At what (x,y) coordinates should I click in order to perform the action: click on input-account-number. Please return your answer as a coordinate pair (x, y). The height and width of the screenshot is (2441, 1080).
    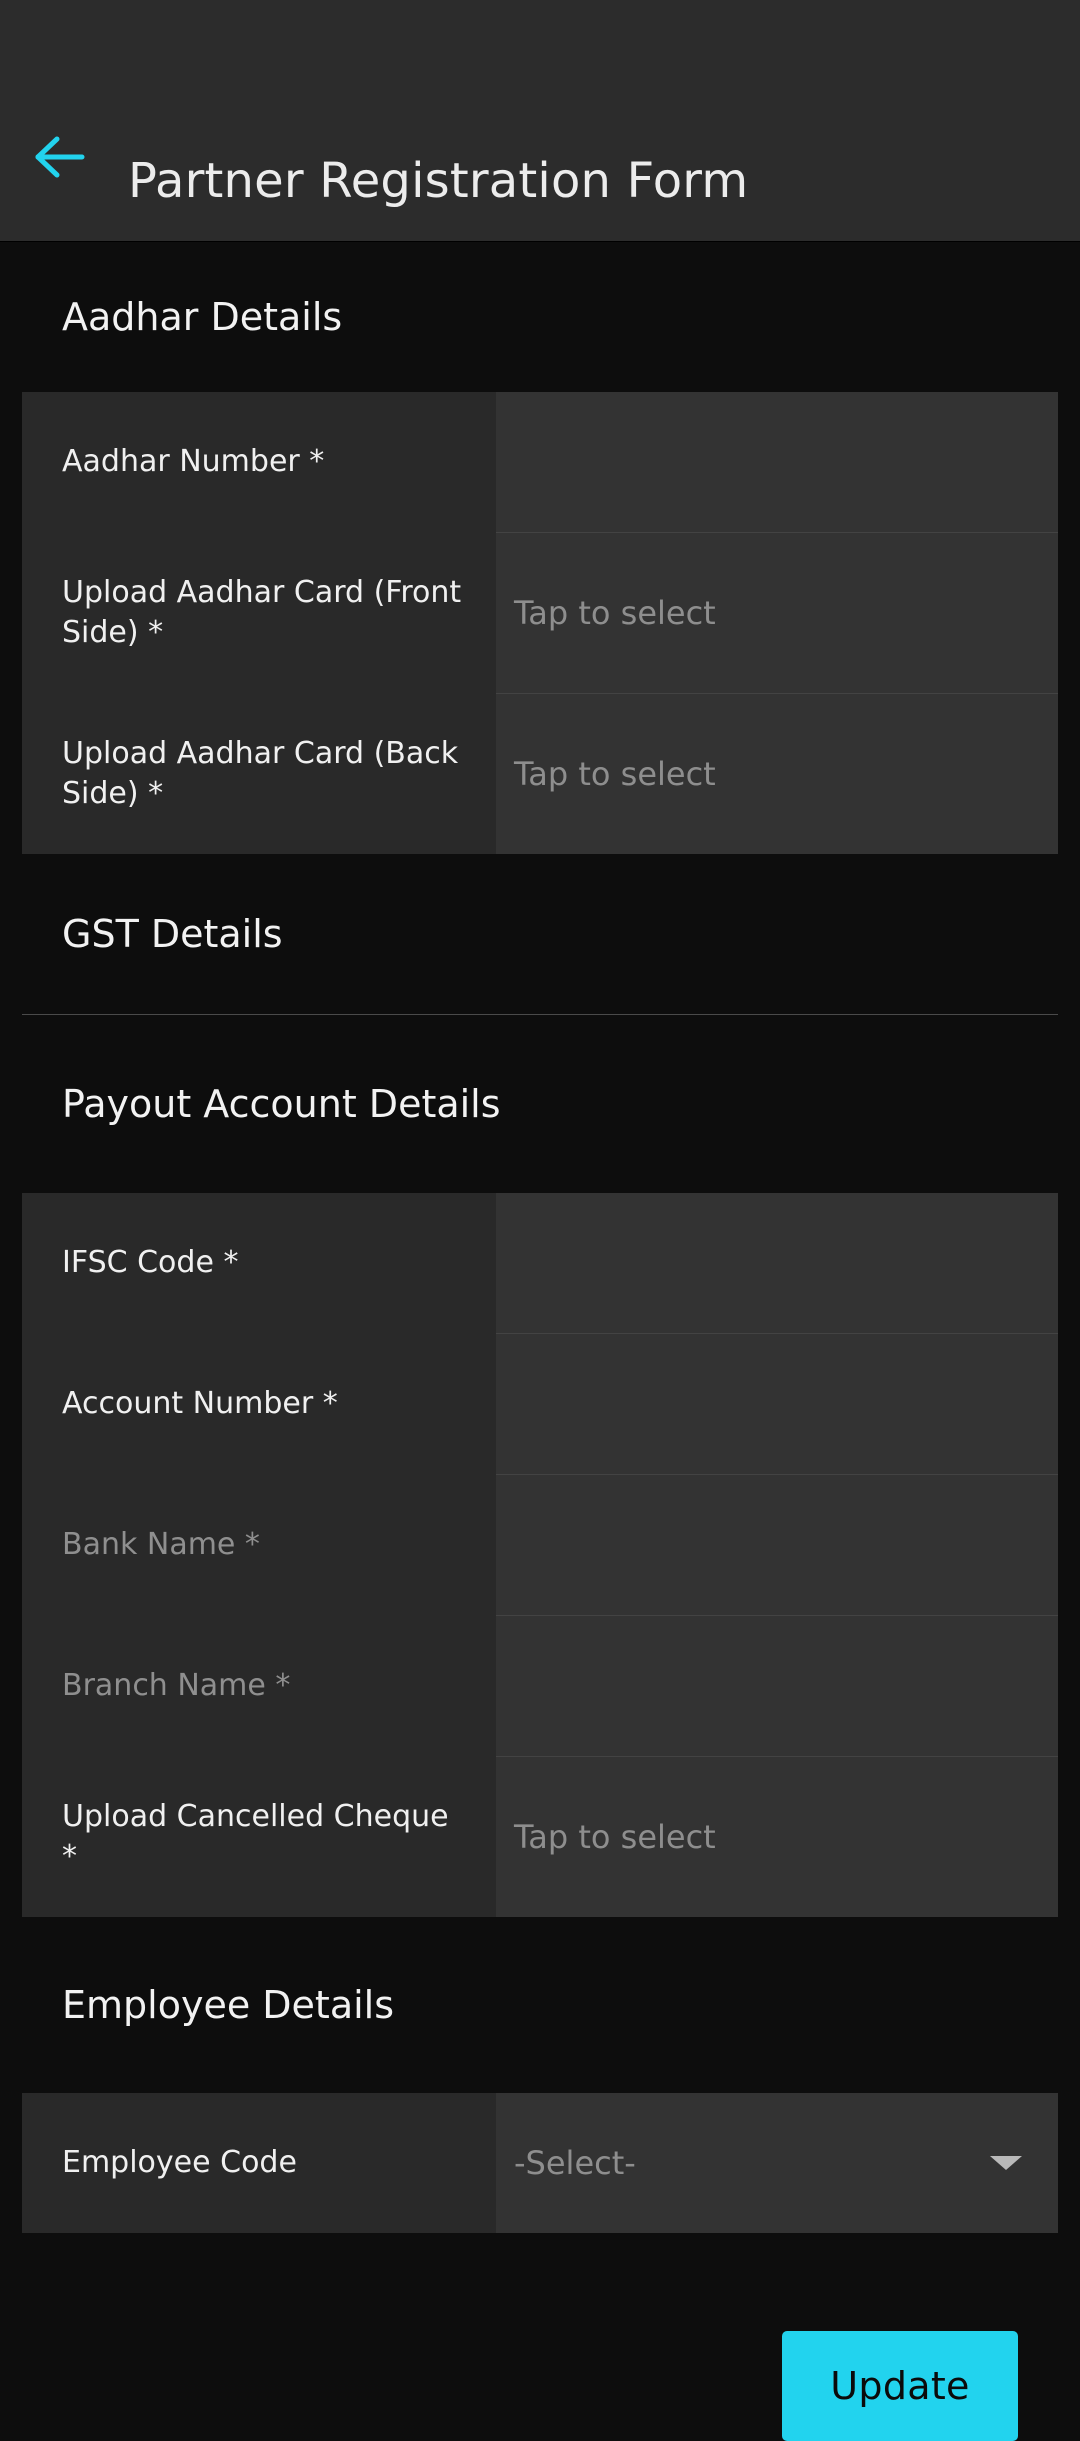
    Looking at the image, I should click on (777, 1404).